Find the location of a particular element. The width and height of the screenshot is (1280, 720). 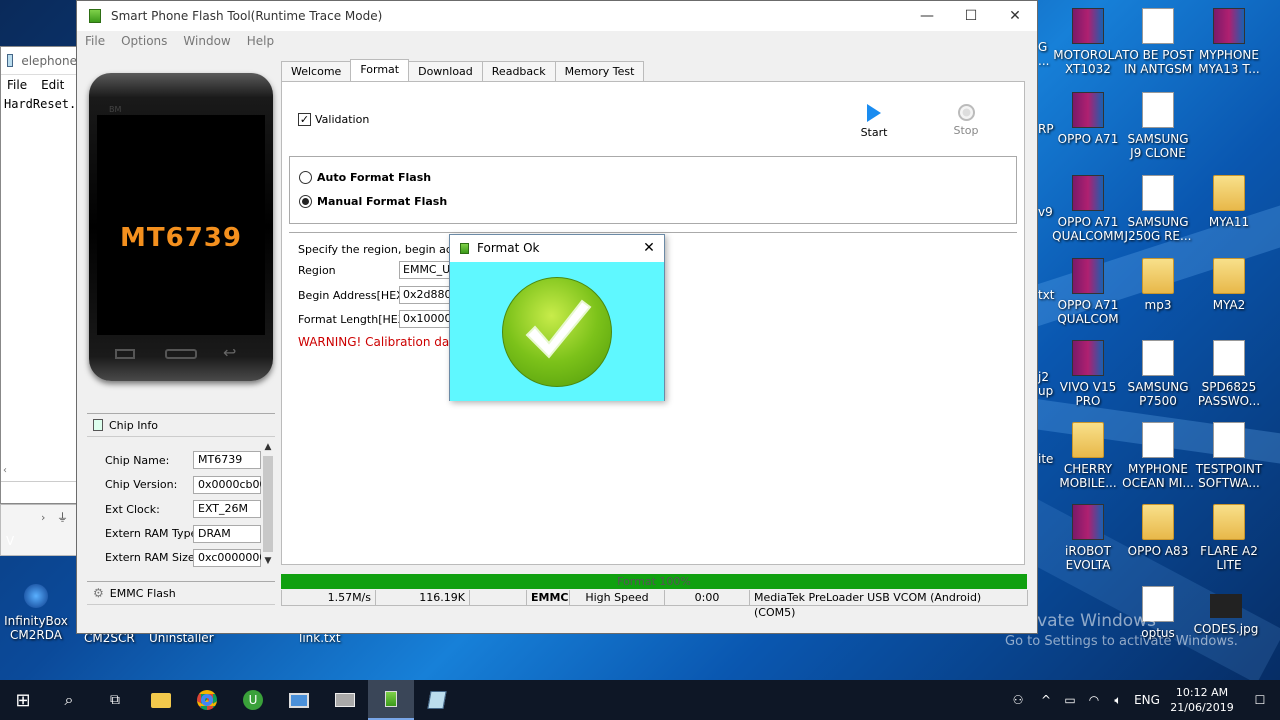

menu-file: File is located at coordinates (95, 41).